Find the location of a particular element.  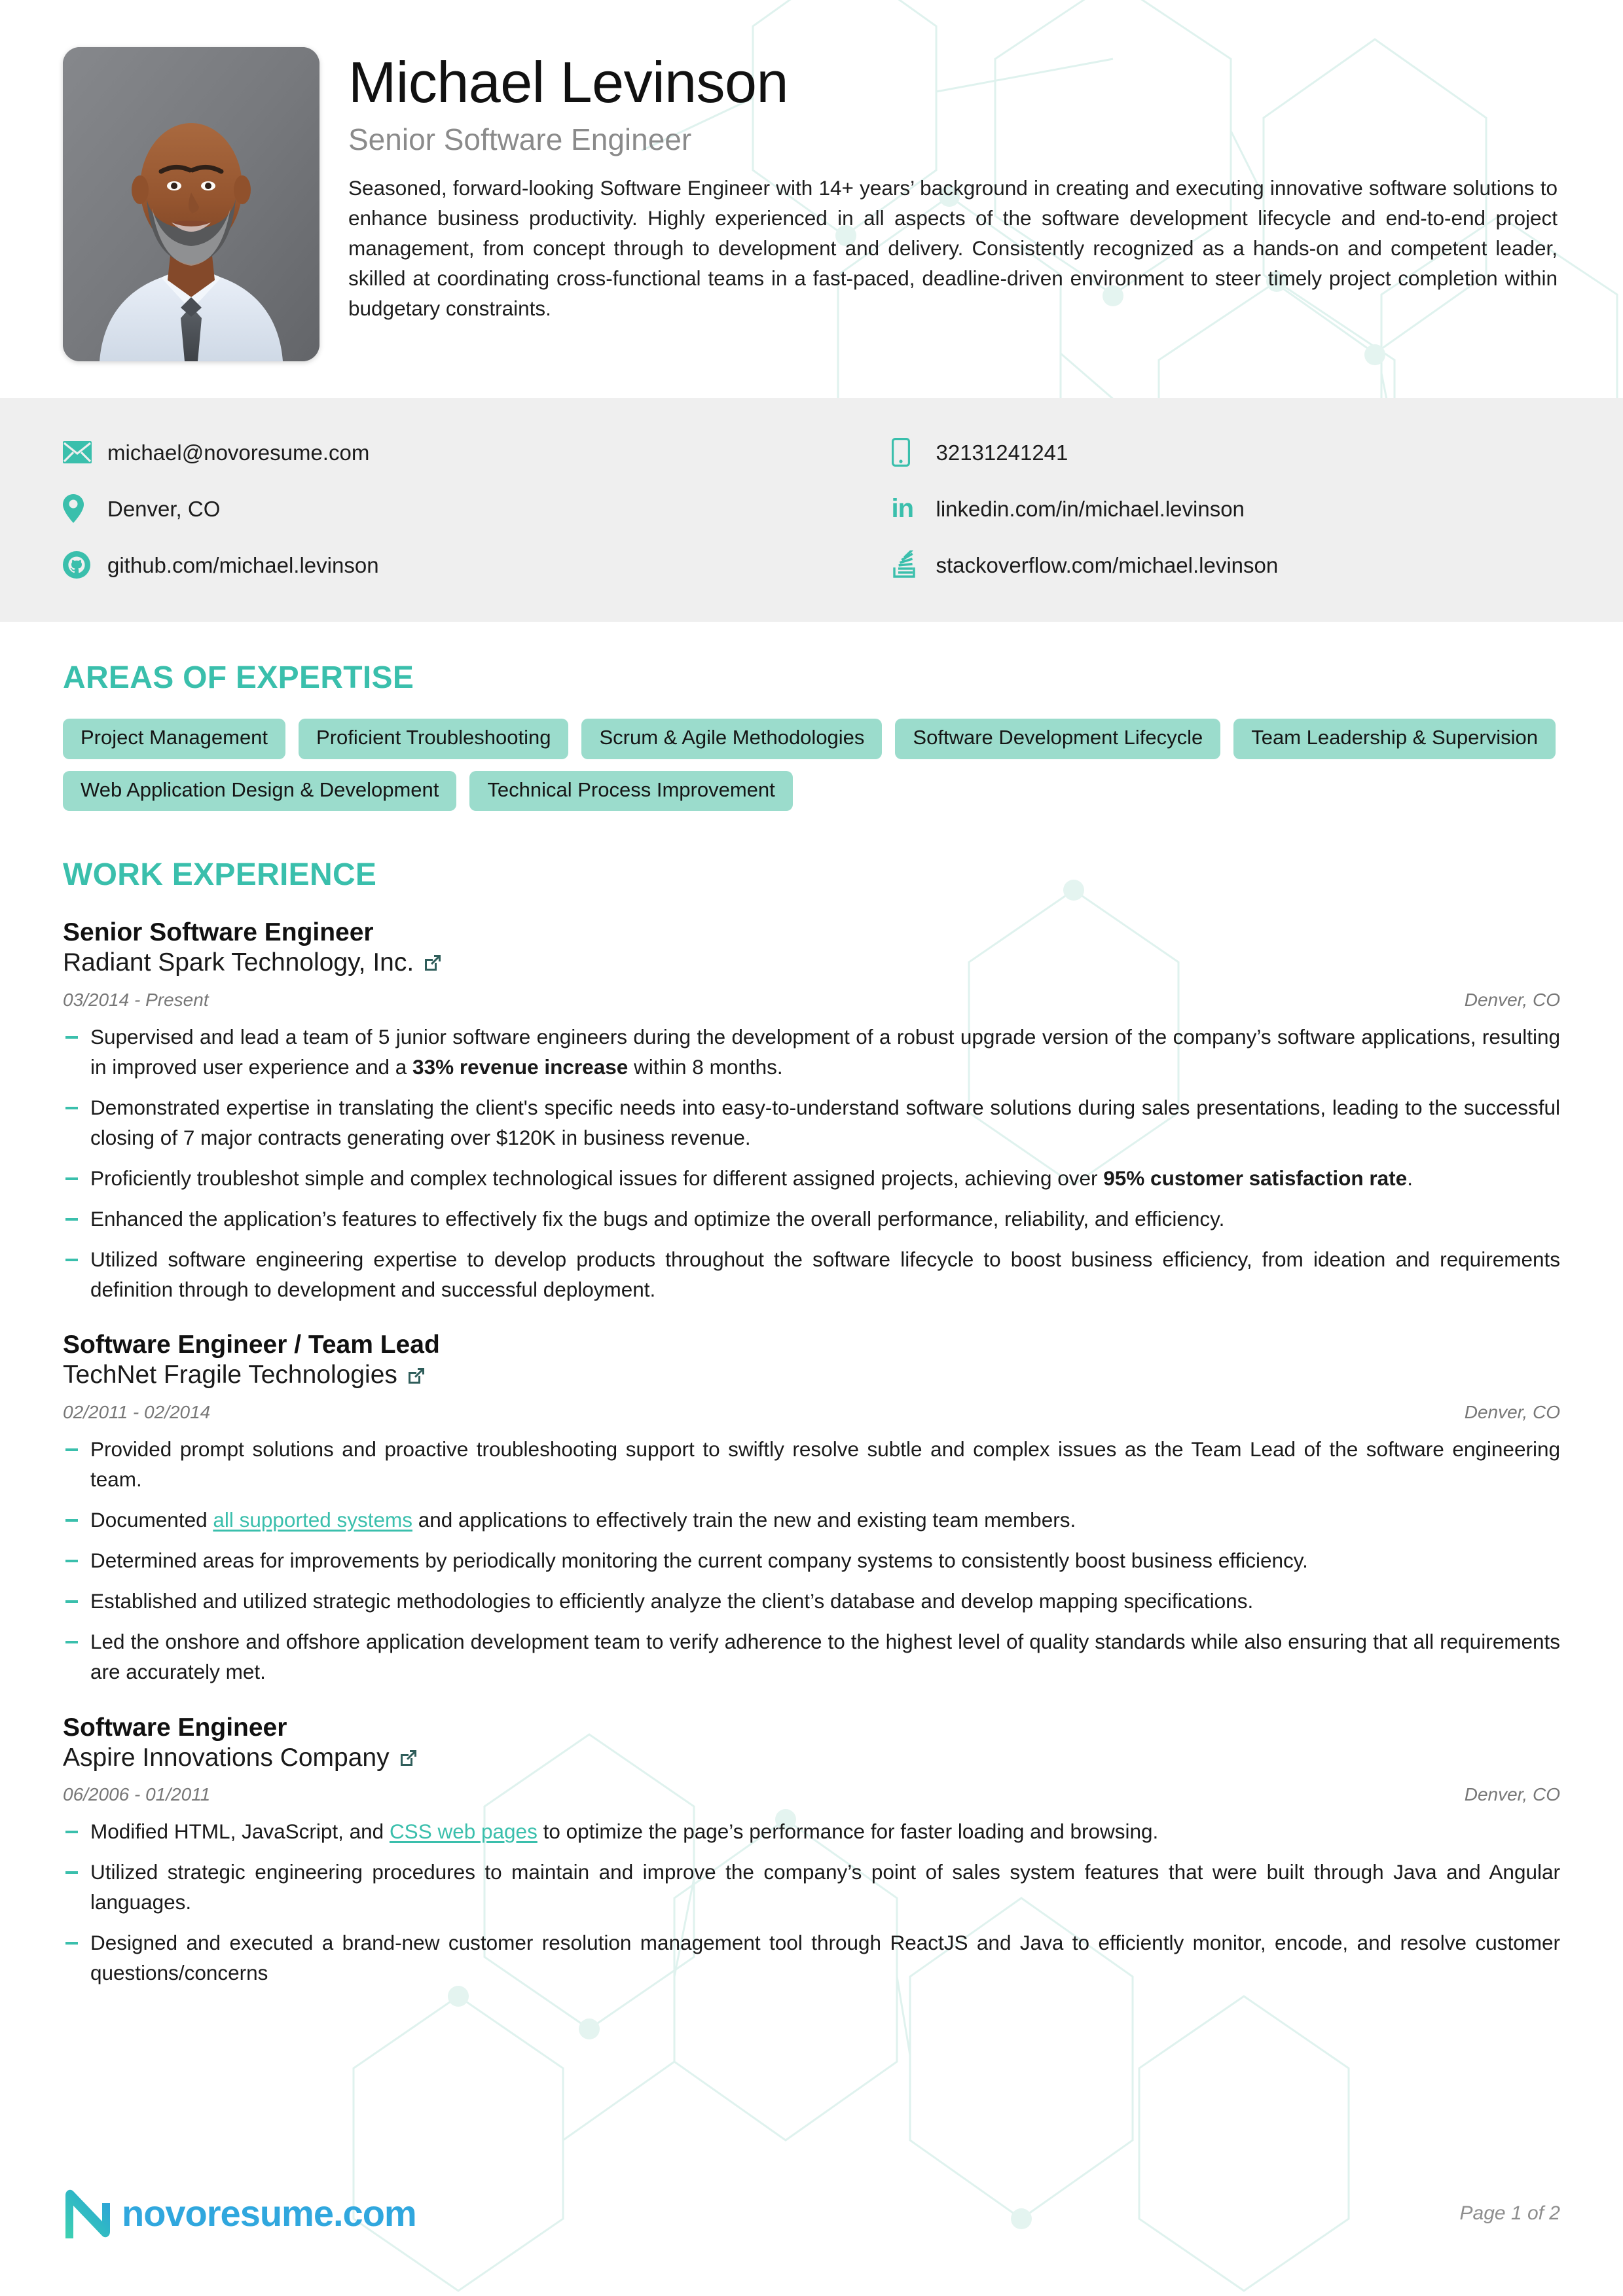

job-company-name: TechNet Fragile Technologies is located at coordinates (230, 1375).